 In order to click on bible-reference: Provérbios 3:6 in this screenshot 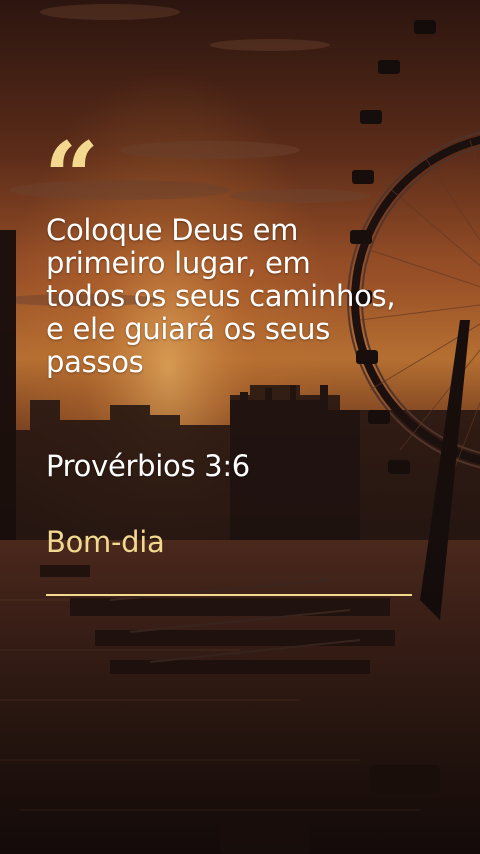, I will do `click(148, 466)`.